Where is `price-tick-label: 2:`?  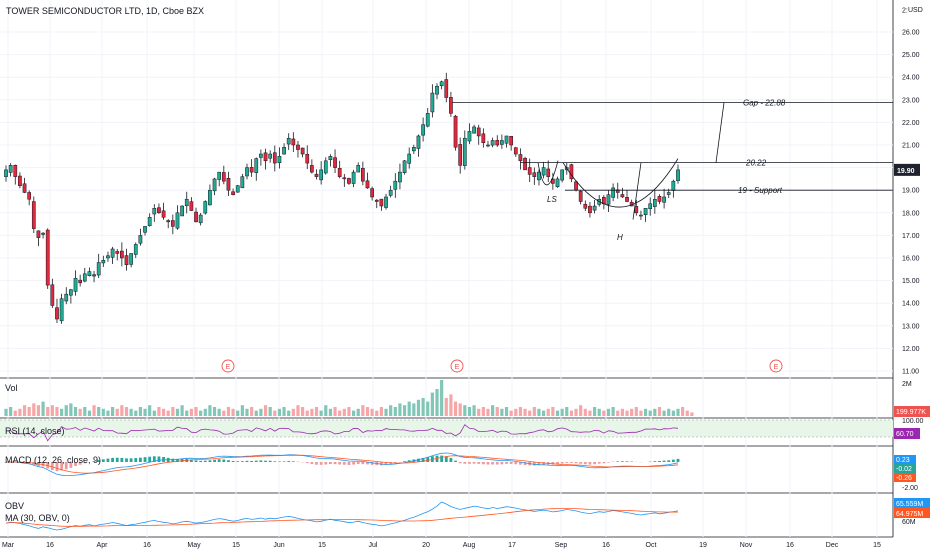
price-tick-label: 2: is located at coordinates (905, 11).